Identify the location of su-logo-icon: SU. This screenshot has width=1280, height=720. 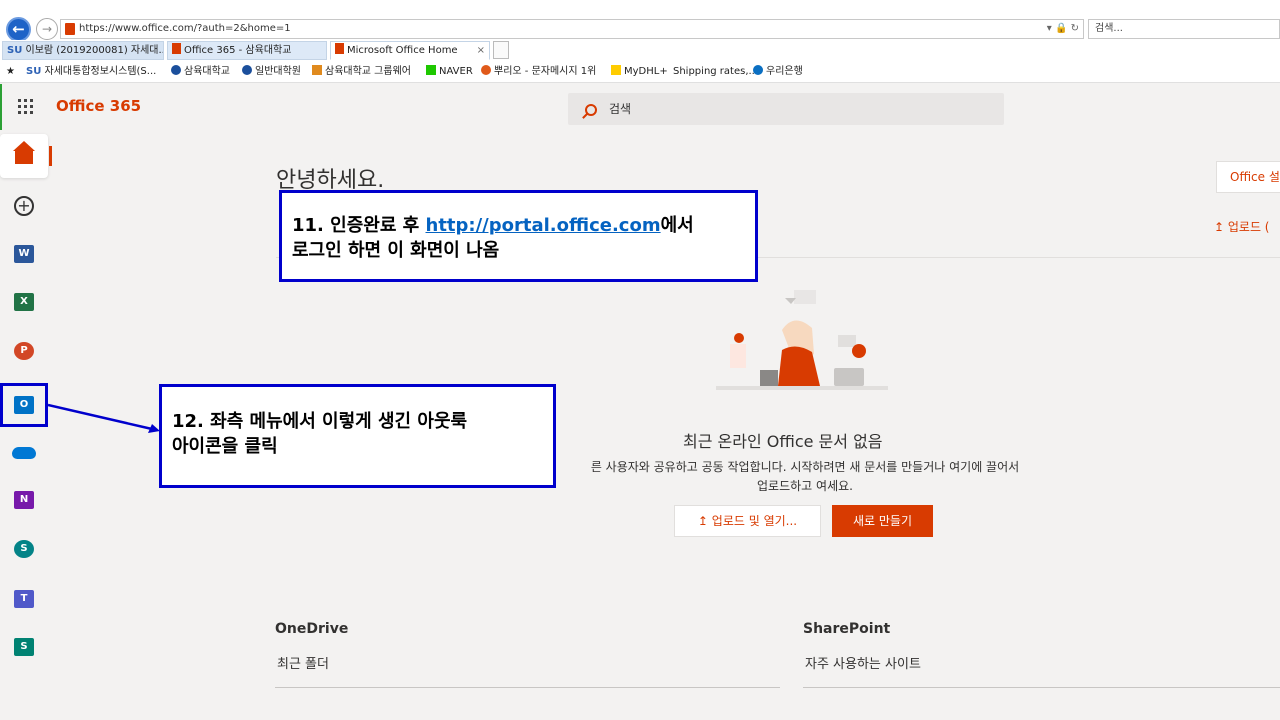
(15, 50).